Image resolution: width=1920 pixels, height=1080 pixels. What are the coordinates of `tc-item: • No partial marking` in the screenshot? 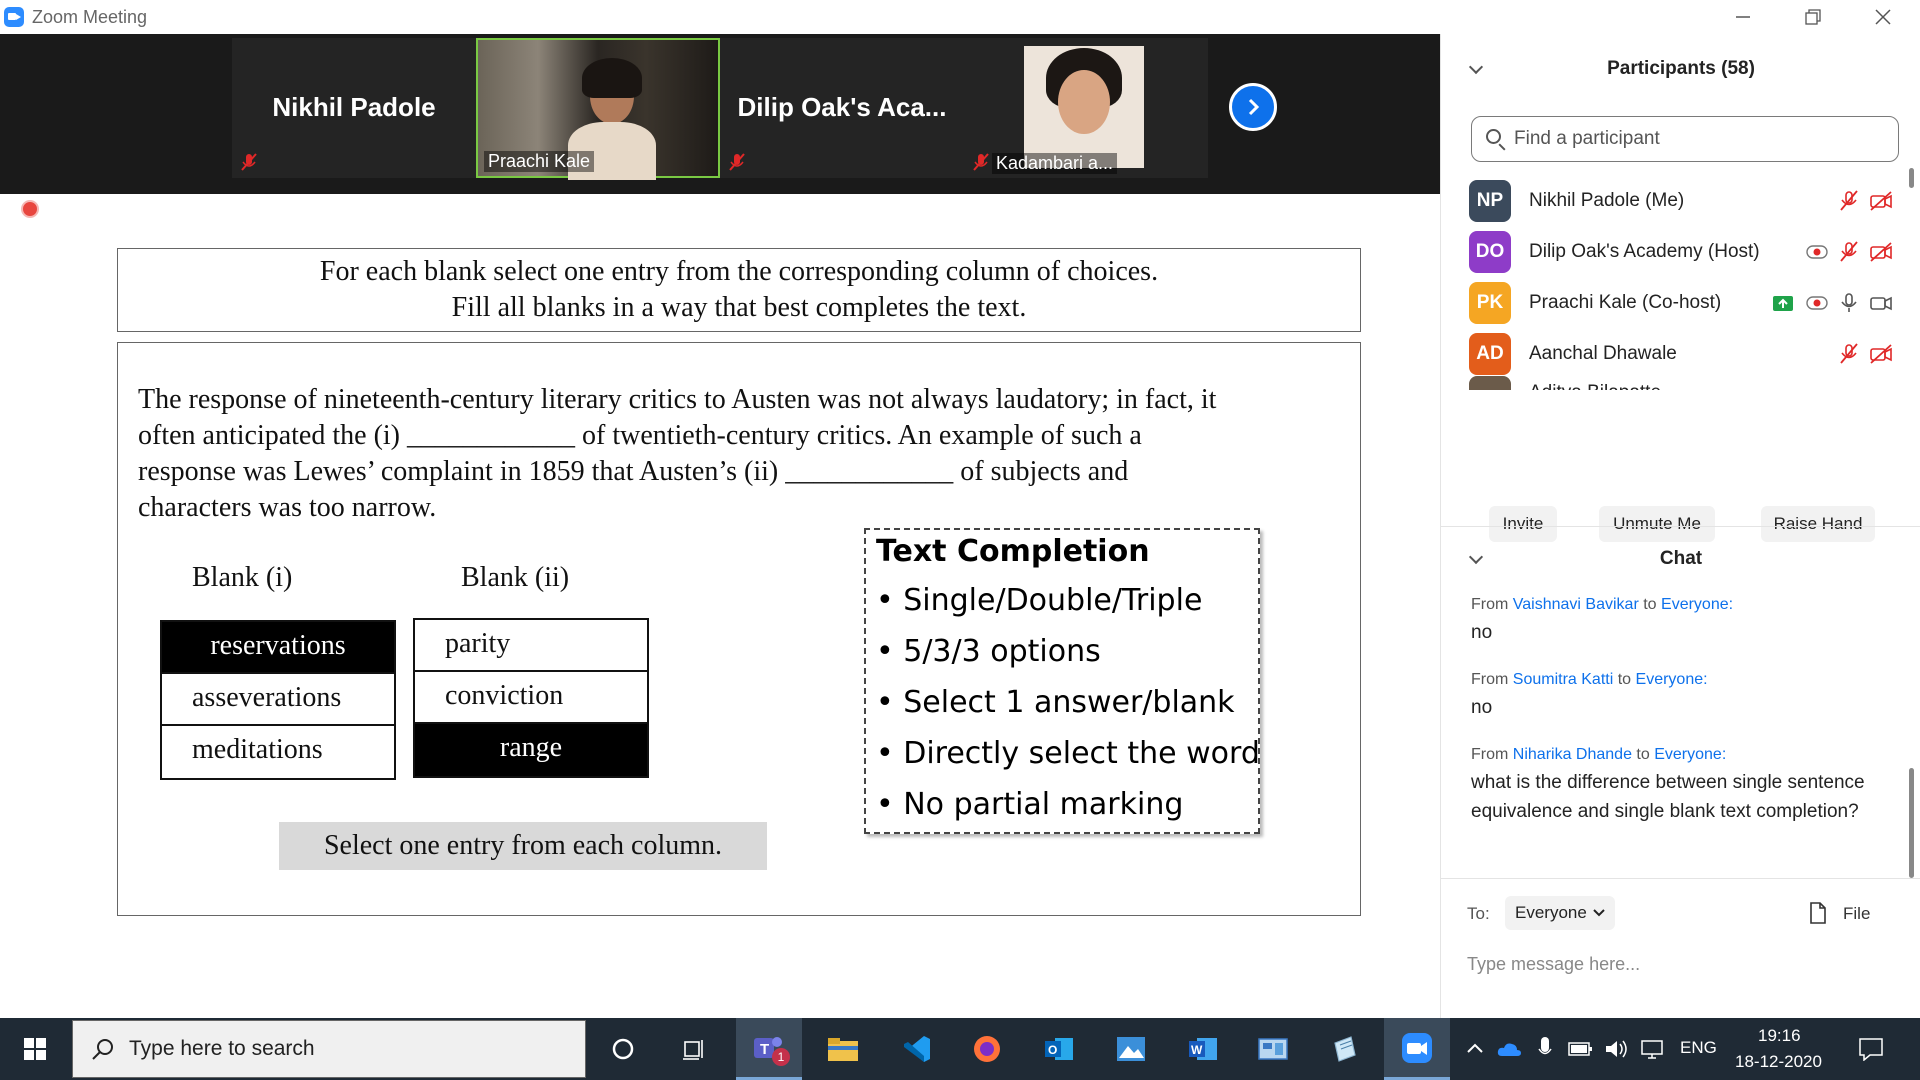 It's located at (1030, 804).